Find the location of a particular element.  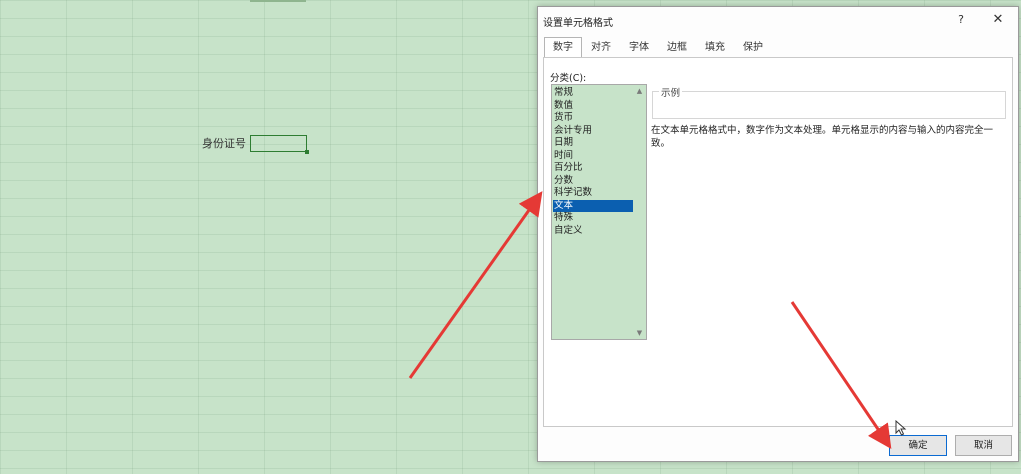

tab-protection: 保护 is located at coordinates (753, 47).